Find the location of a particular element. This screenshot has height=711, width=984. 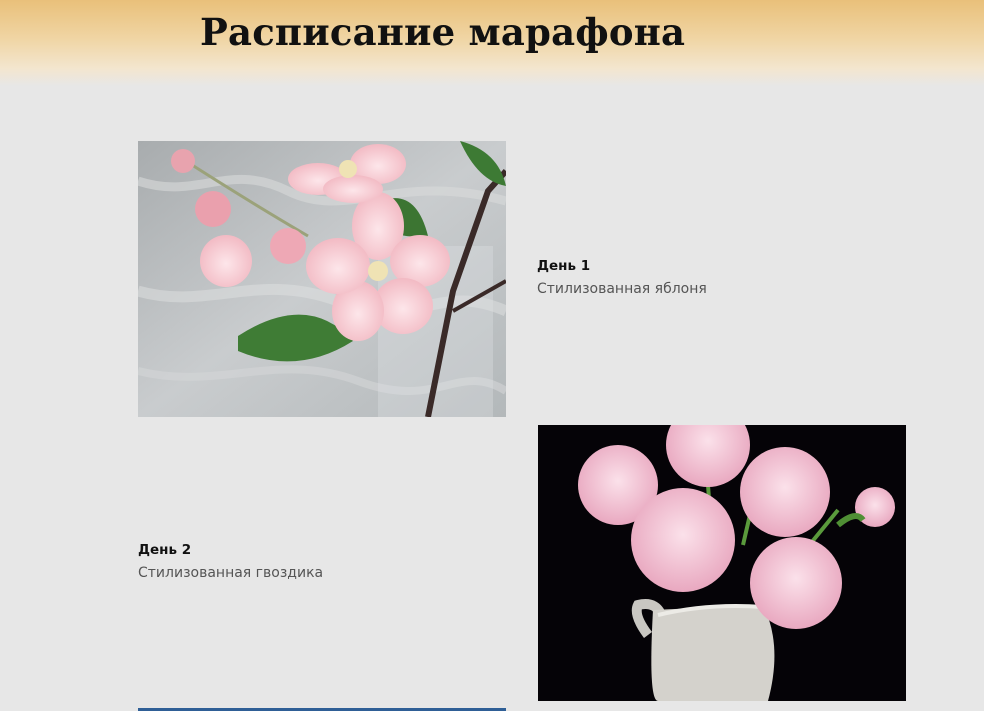

day-2-photo is located at coordinates (722, 563).